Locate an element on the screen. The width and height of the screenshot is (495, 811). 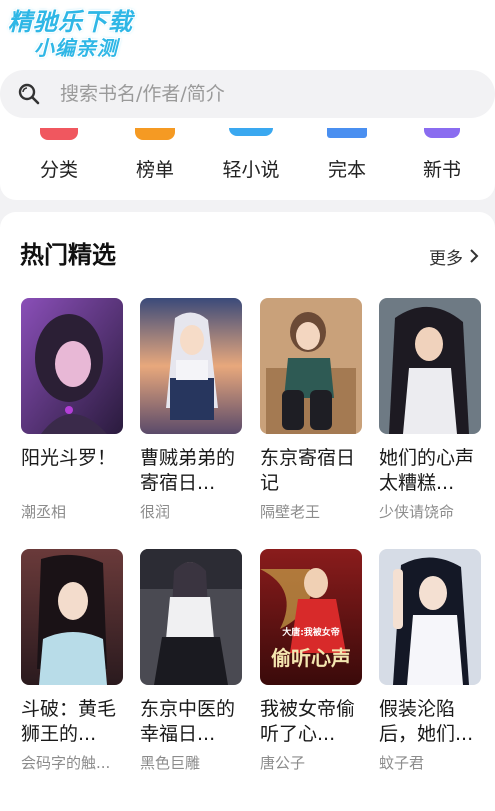
nav-label-light-novel: 轻小说 is located at coordinates (251, 170).